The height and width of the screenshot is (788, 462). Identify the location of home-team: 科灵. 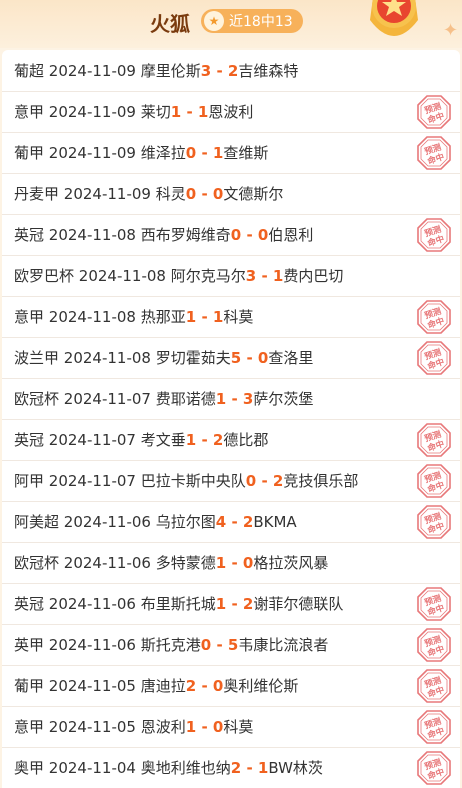
(170, 194).